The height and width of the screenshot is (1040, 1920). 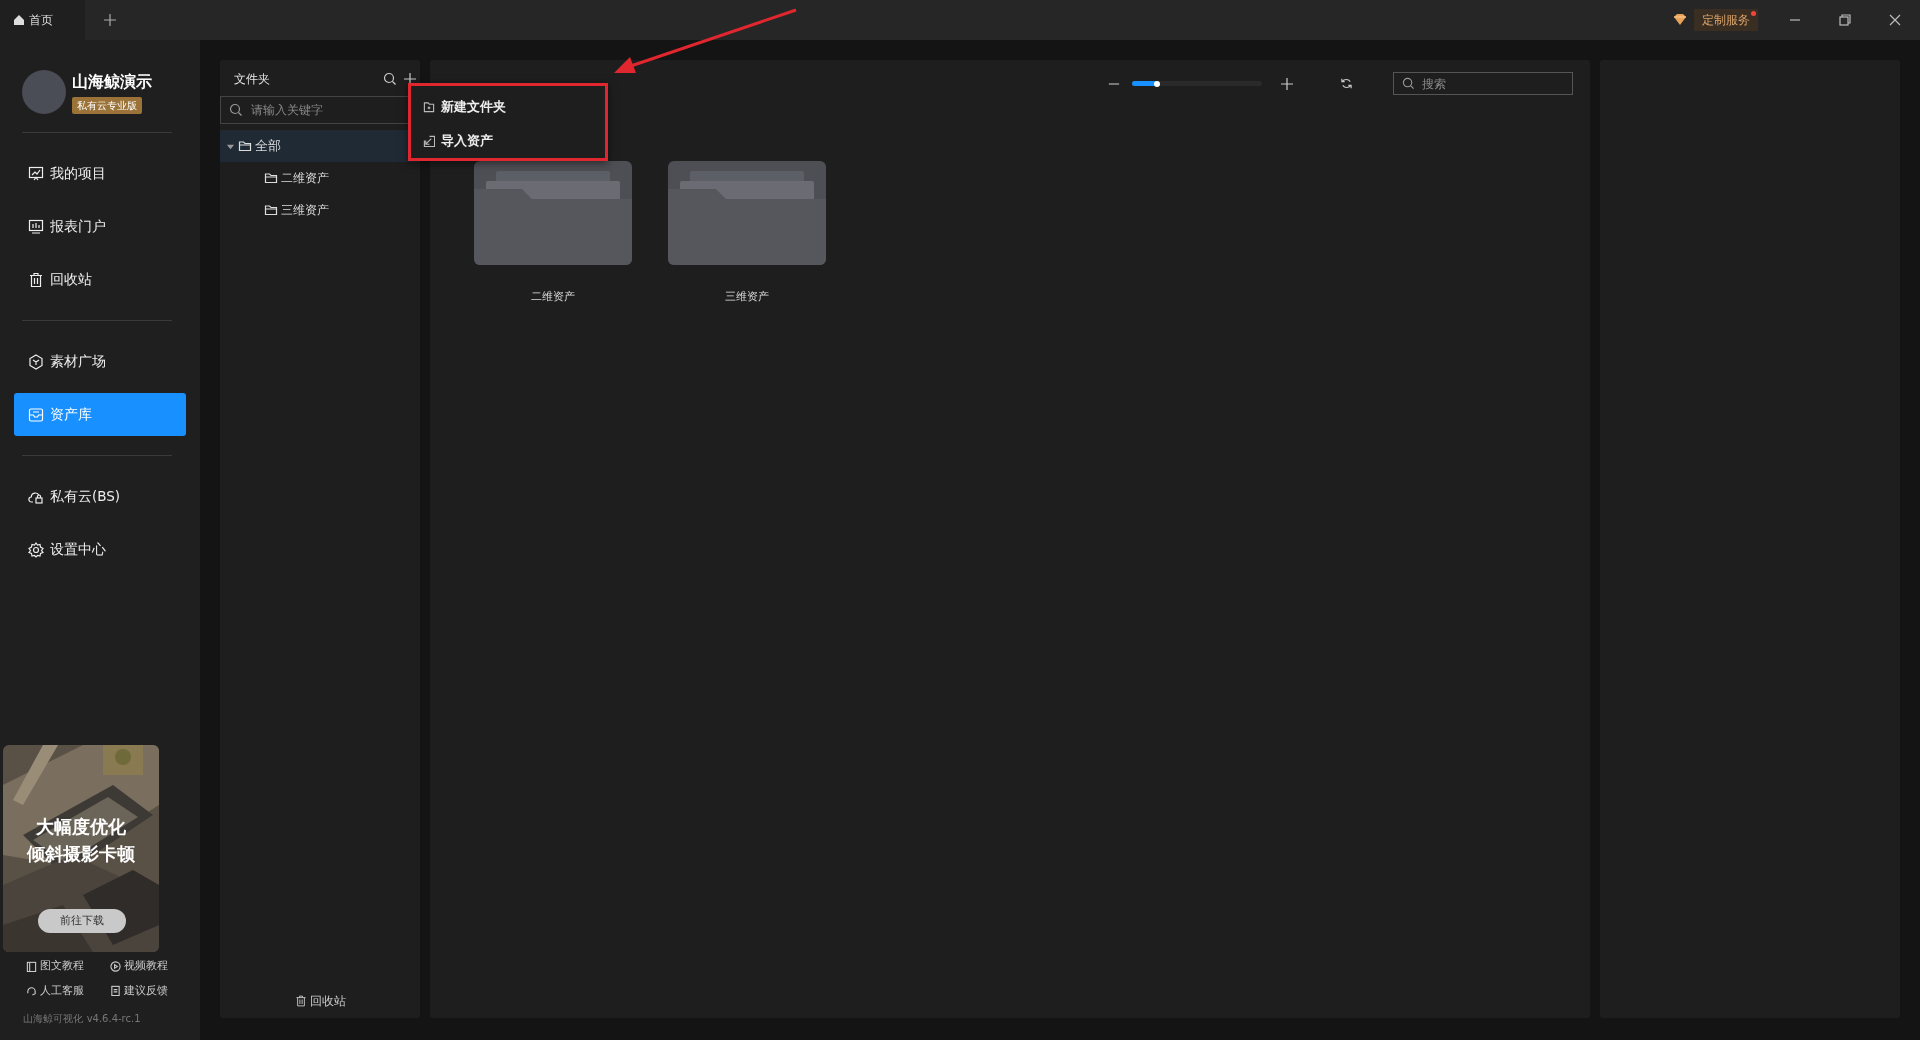 I want to click on search-field: 搜索, so click(x=1483, y=83).